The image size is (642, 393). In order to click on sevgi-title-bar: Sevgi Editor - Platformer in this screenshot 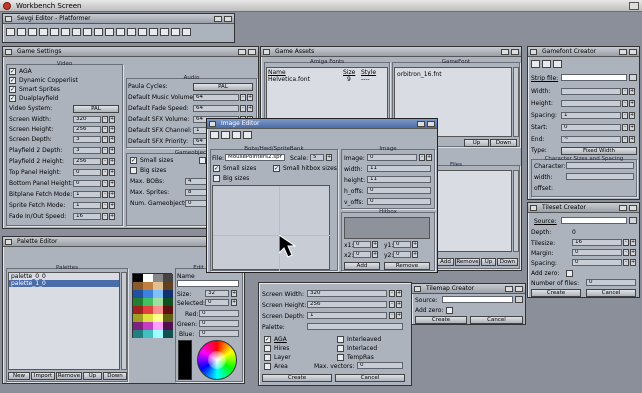, I will do `click(118, 19)`.